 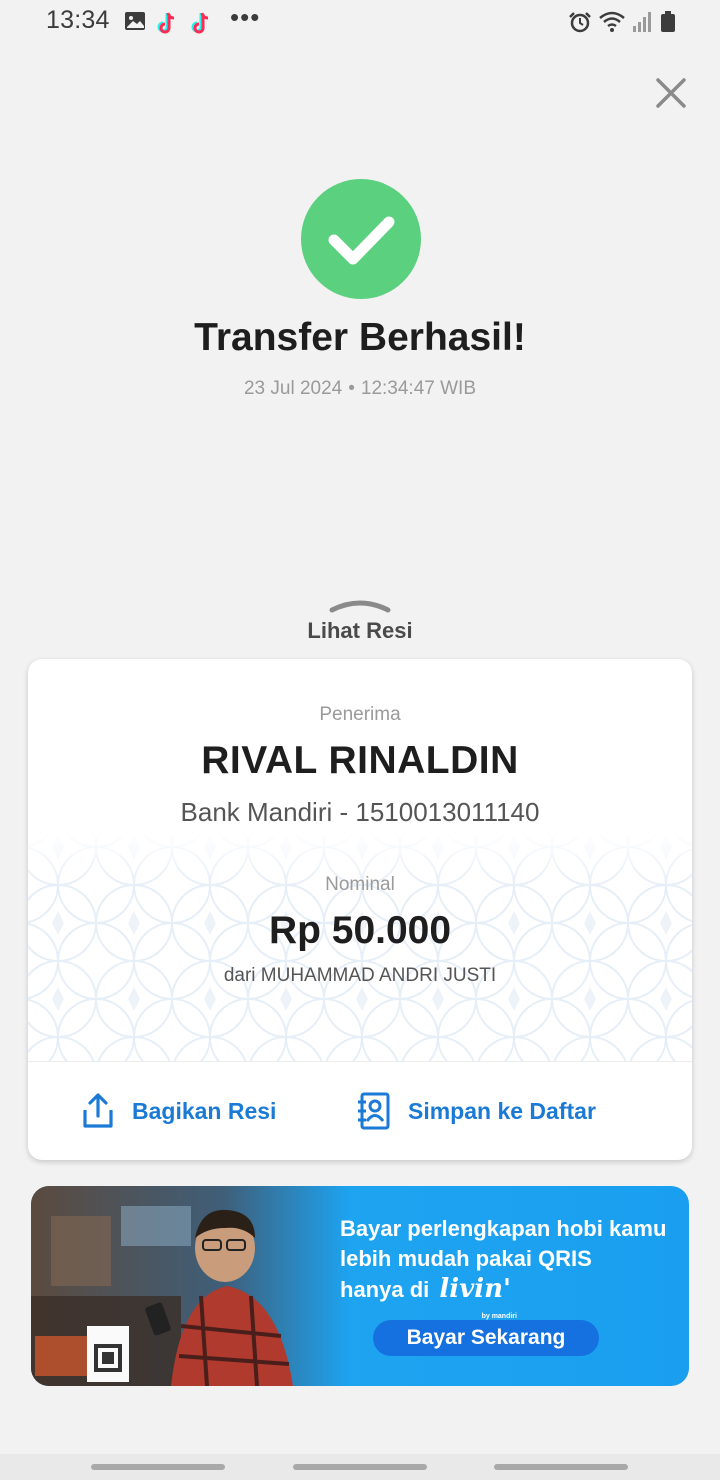 I want to click on nav-recents-button, so click(x=158, y=1467).